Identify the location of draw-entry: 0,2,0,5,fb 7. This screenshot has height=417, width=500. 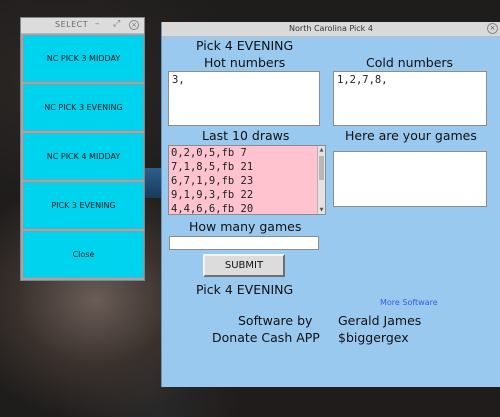
(209, 153).